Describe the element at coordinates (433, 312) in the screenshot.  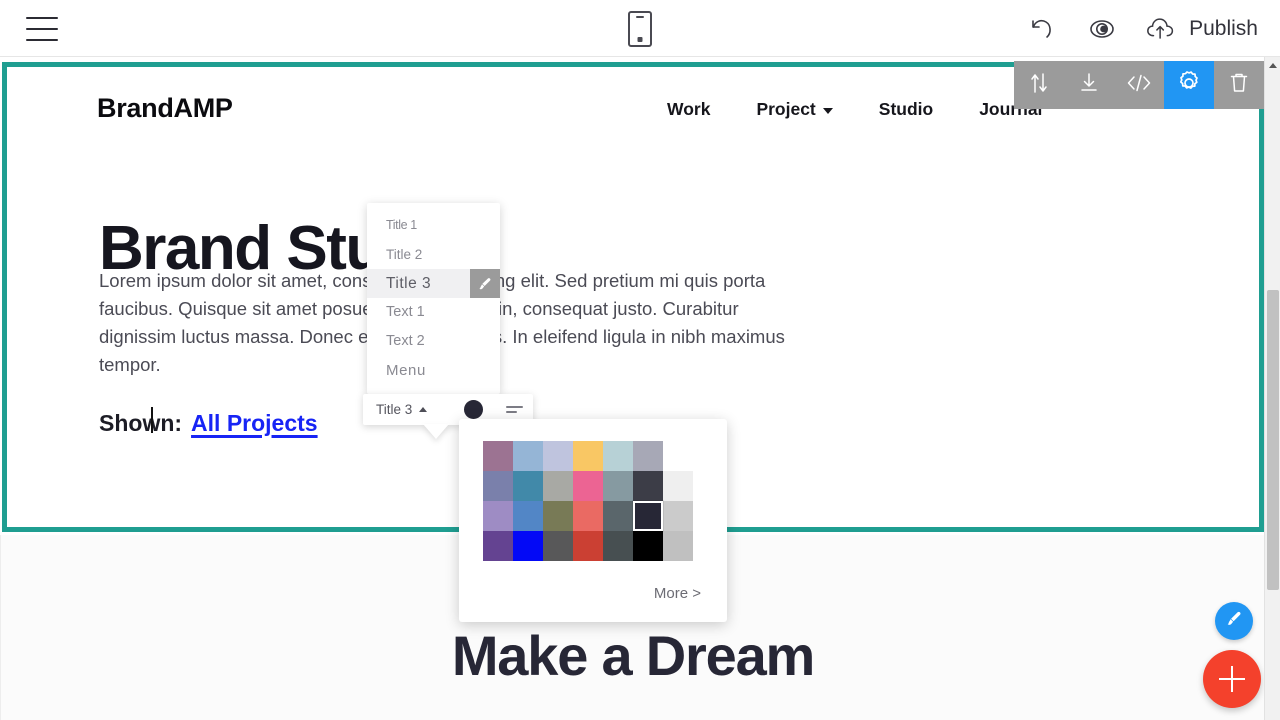
I see `type-option-text-1: Text 1` at that location.